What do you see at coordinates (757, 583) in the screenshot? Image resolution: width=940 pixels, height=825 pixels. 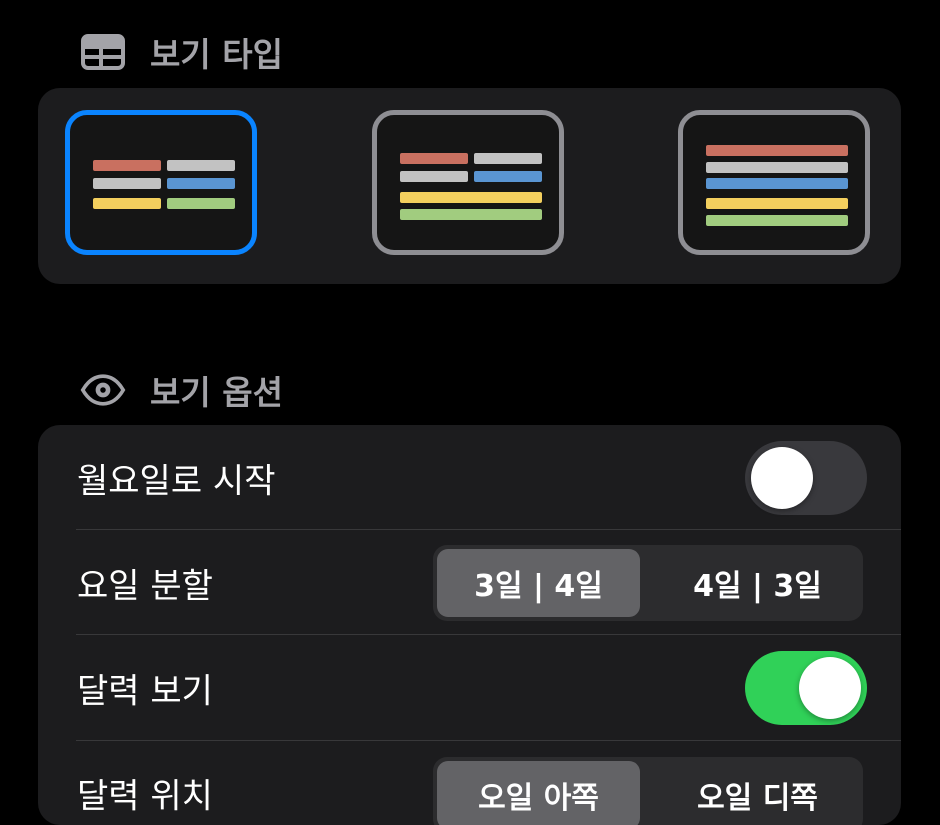 I see `day-split-segment-4-3: 4일 | 3일` at bounding box center [757, 583].